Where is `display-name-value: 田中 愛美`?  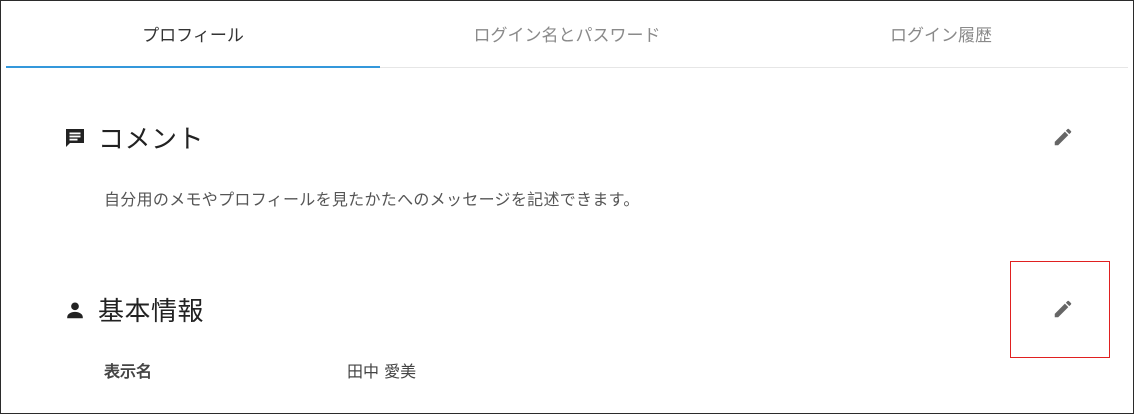
display-name-value: 田中 愛美 is located at coordinates (382, 371).